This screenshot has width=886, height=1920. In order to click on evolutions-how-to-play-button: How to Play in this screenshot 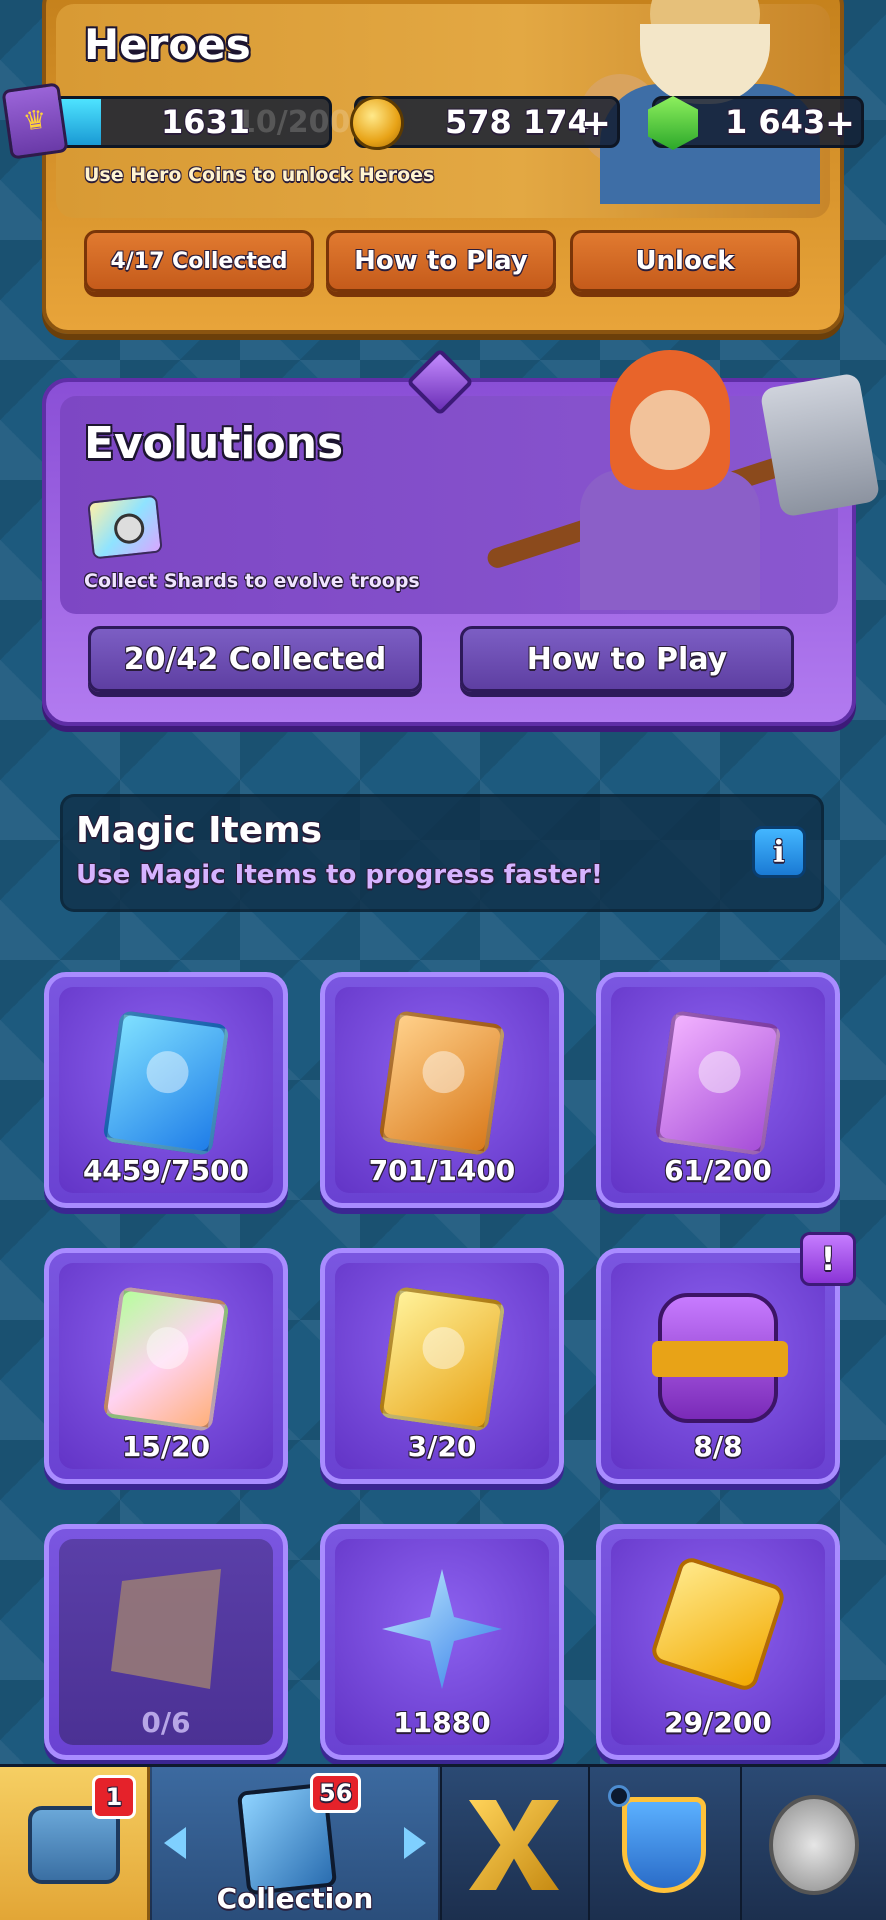, I will do `click(627, 659)`.